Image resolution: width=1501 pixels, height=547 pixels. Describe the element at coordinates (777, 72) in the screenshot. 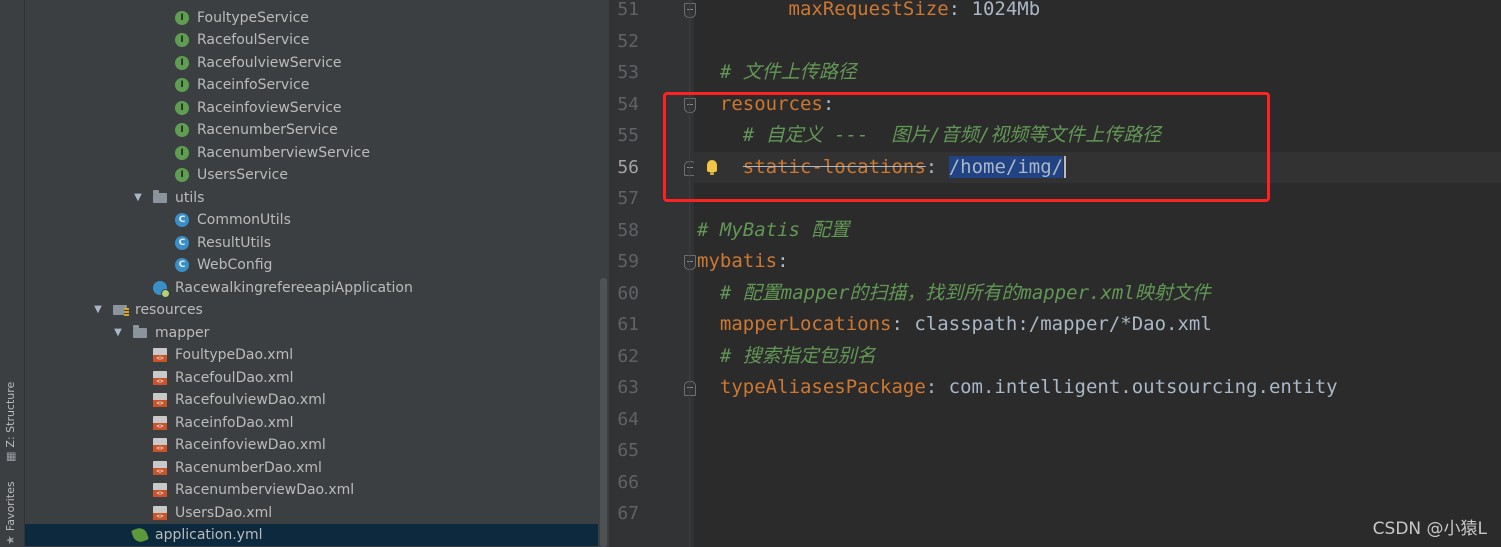

I see `code-line: # 文件上传路径` at that location.